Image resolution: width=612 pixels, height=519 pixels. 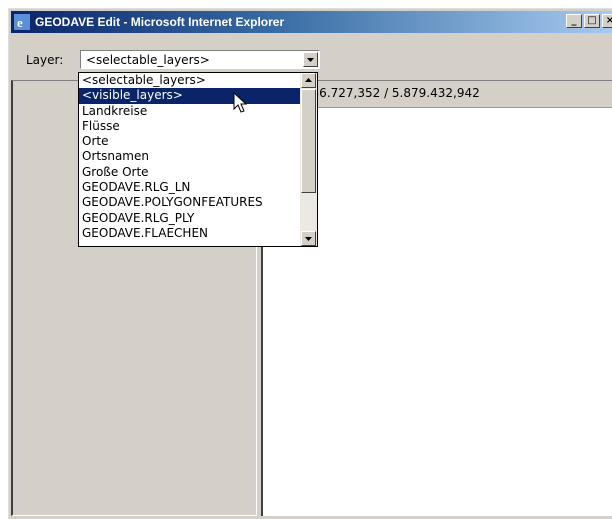 What do you see at coordinates (45, 60) in the screenshot?
I see `layer-label: Layer:` at bounding box center [45, 60].